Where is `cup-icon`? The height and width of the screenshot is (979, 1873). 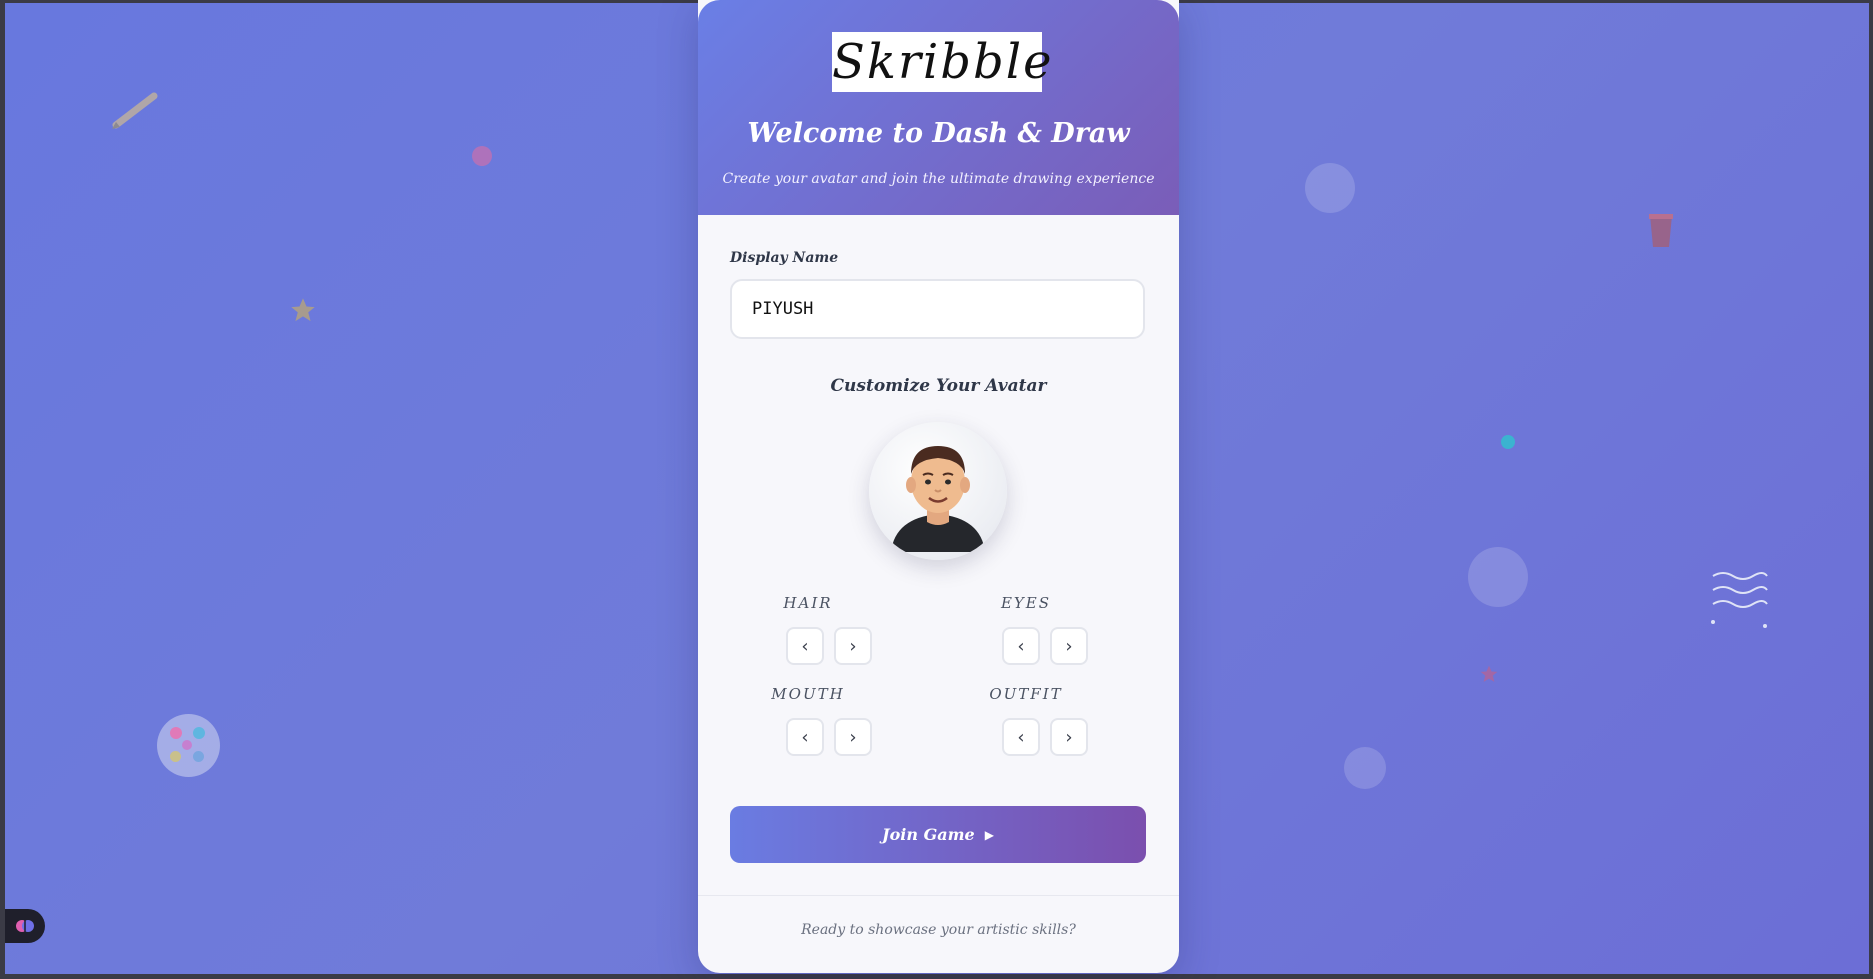 cup-icon is located at coordinates (1661, 230).